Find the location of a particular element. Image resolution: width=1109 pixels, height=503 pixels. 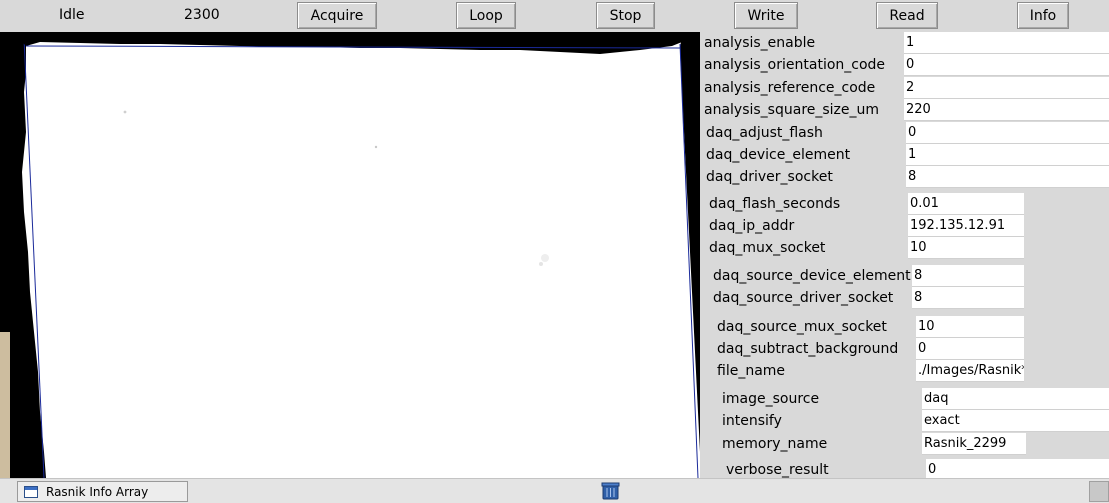

param-value-field: 2 is located at coordinates (1006, 88).